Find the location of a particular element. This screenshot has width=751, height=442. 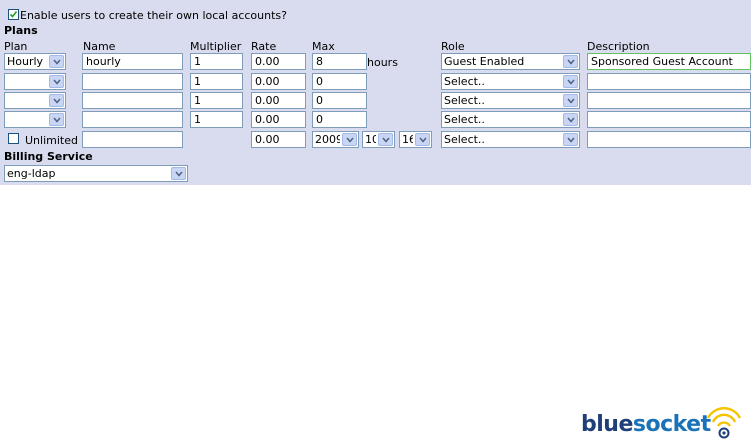

day-select: 16 is located at coordinates (415, 139).